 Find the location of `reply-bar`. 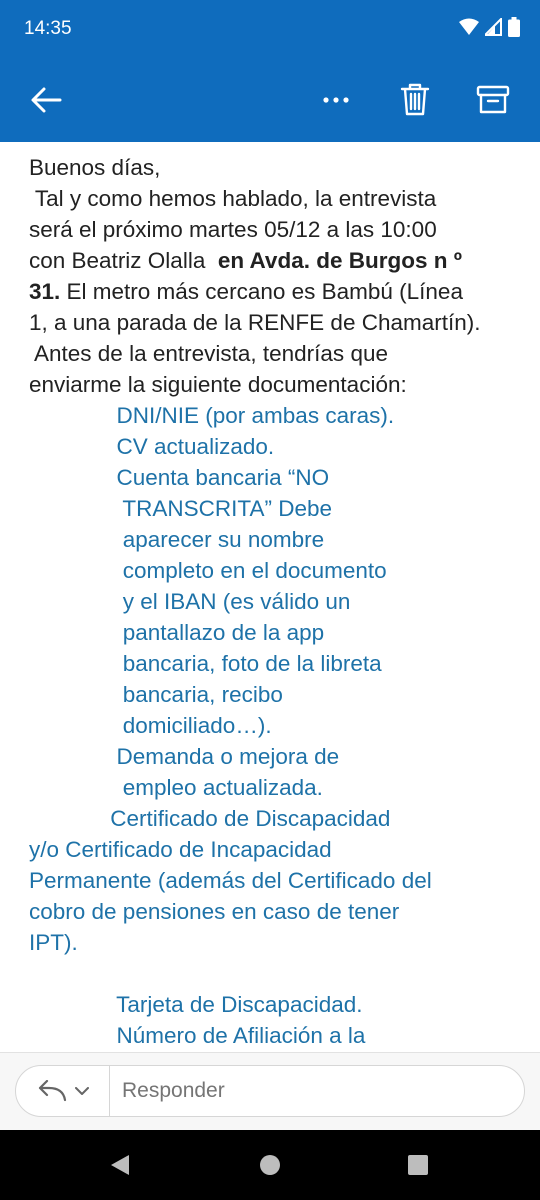

reply-bar is located at coordinates (270, 1091).